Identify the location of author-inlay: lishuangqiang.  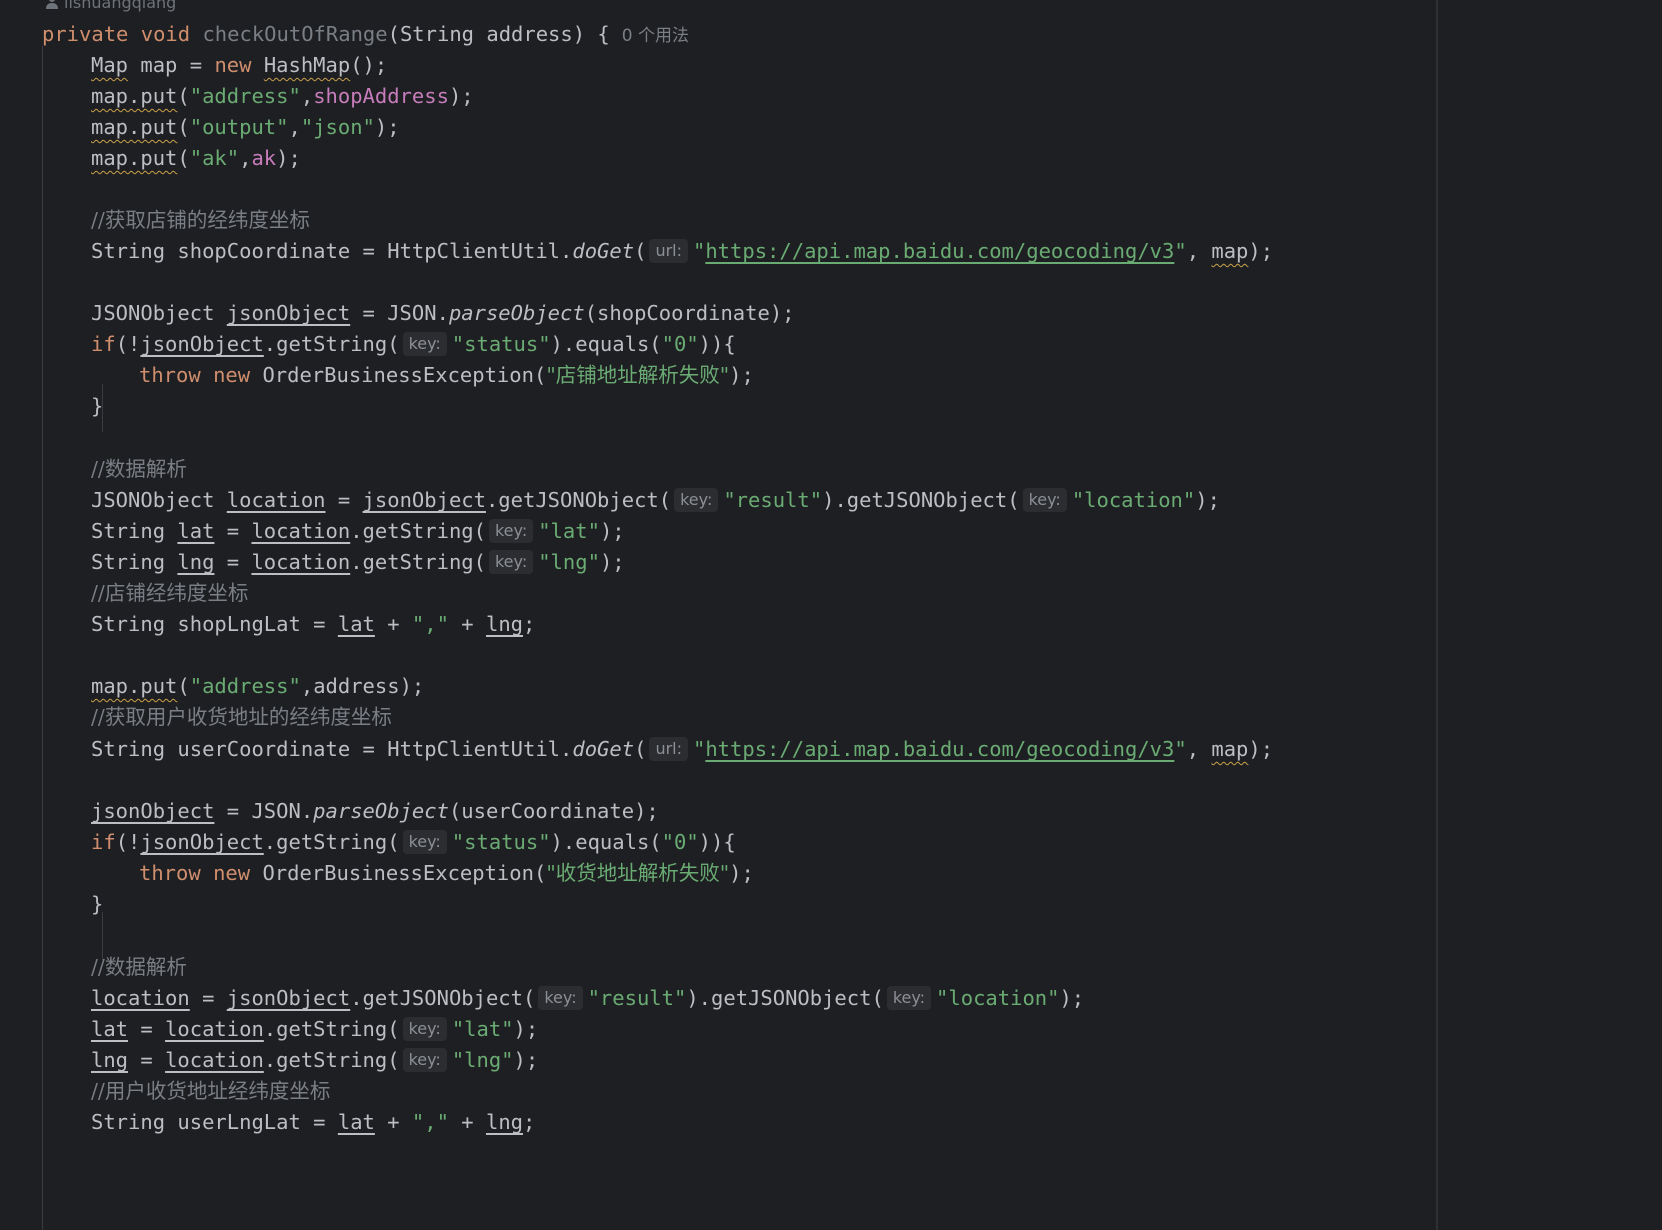
(111, 7).